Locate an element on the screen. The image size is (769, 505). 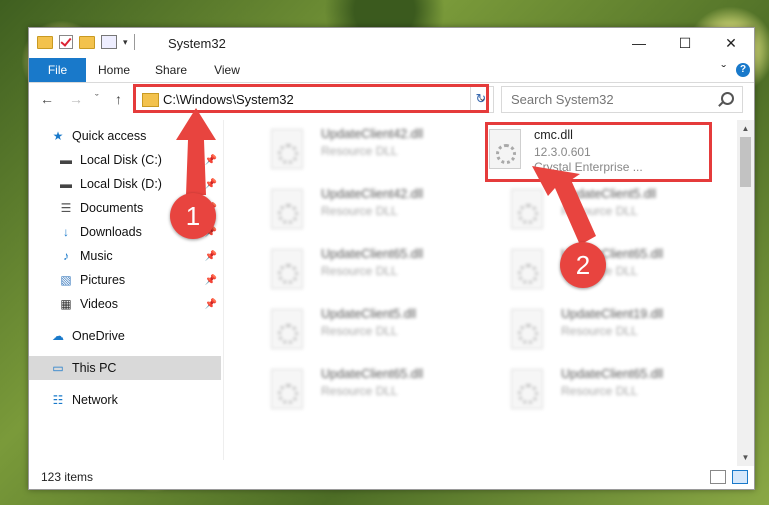
annotation-arrows is located at coordinates (386, 176).